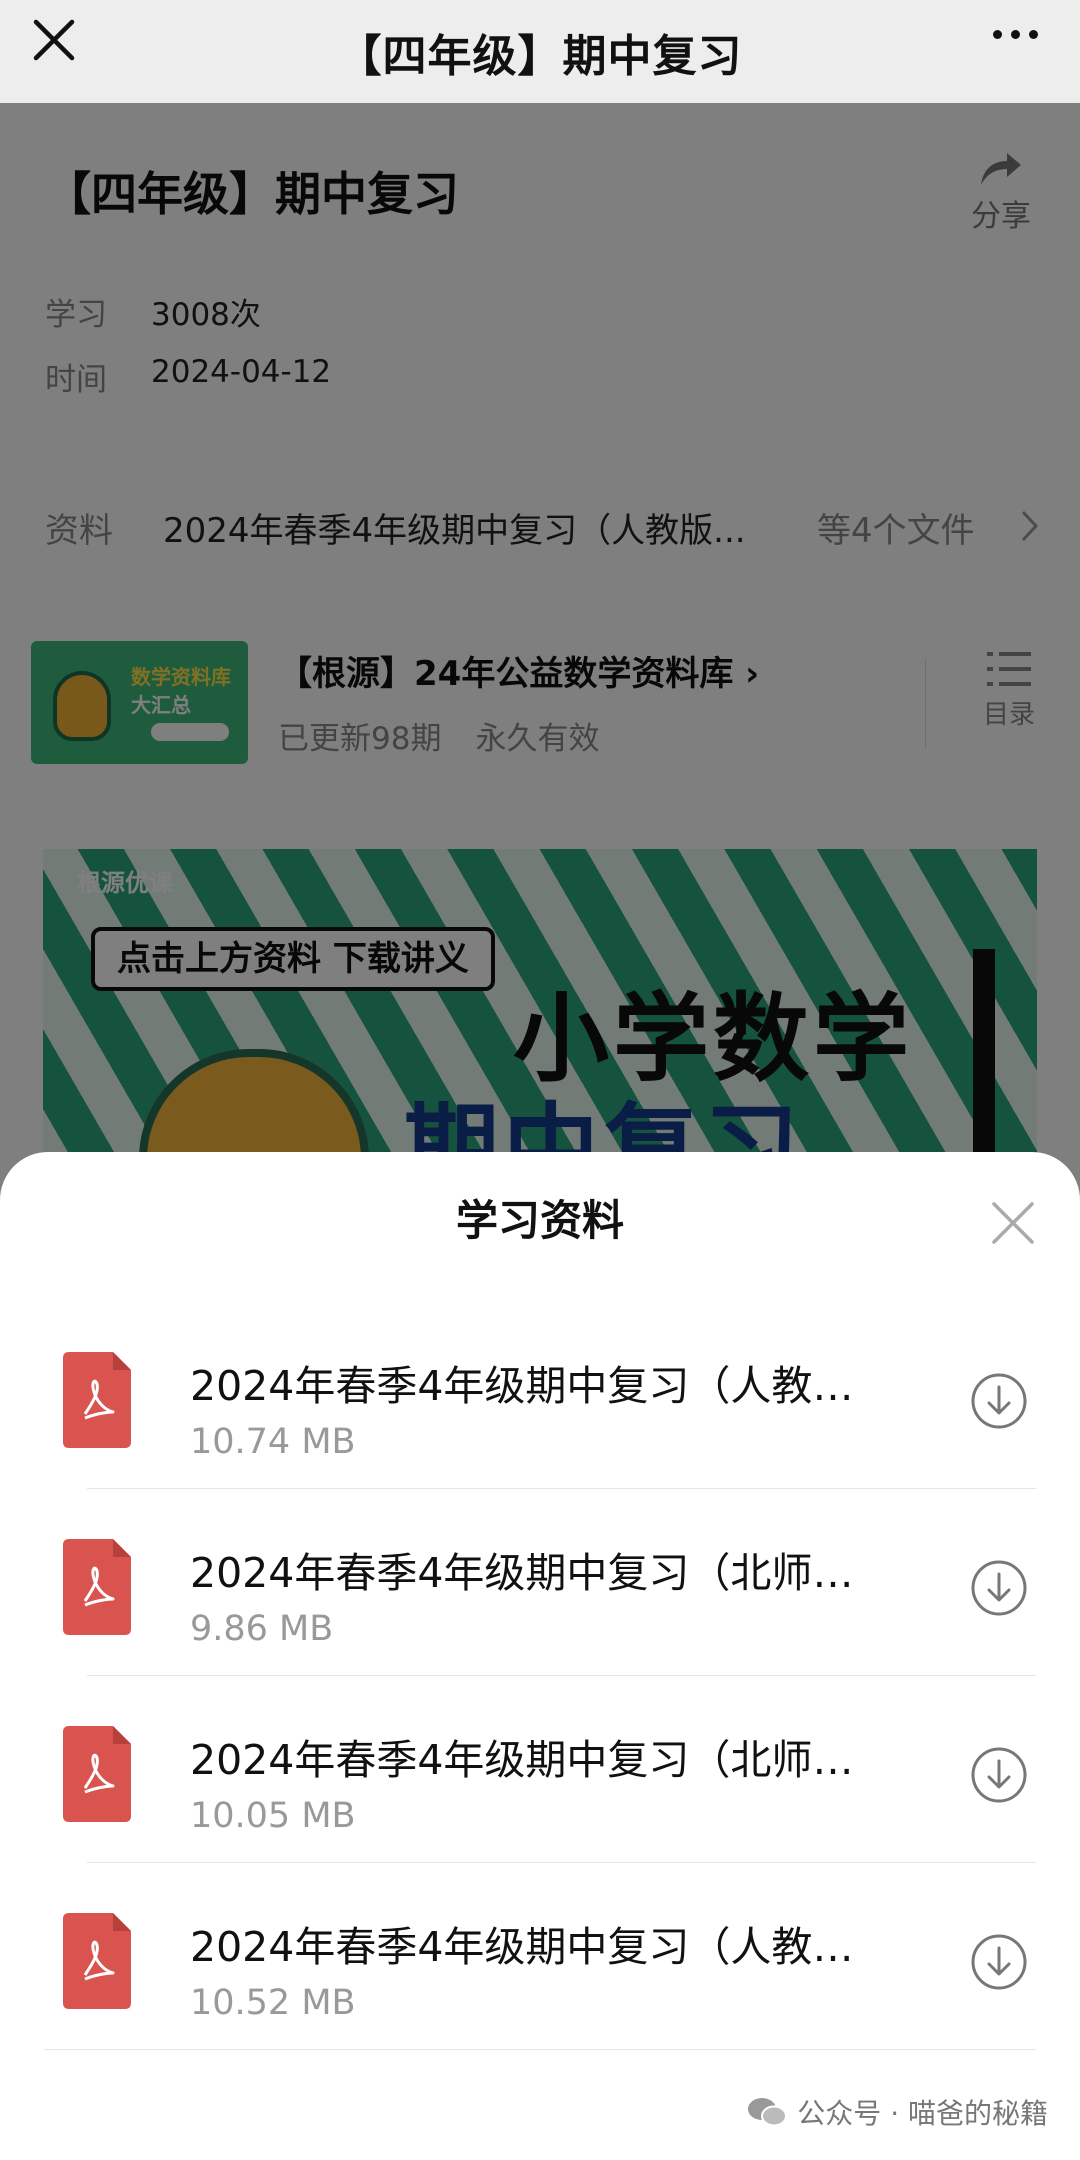 The height and width of the screenshot is (2160, 1080). I want to click on more-icon, so click(1015, 34).